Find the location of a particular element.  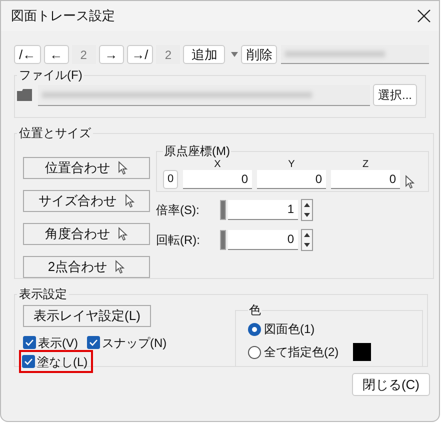

group-label: 原点座標(M) is located at coordinates (197, 151).